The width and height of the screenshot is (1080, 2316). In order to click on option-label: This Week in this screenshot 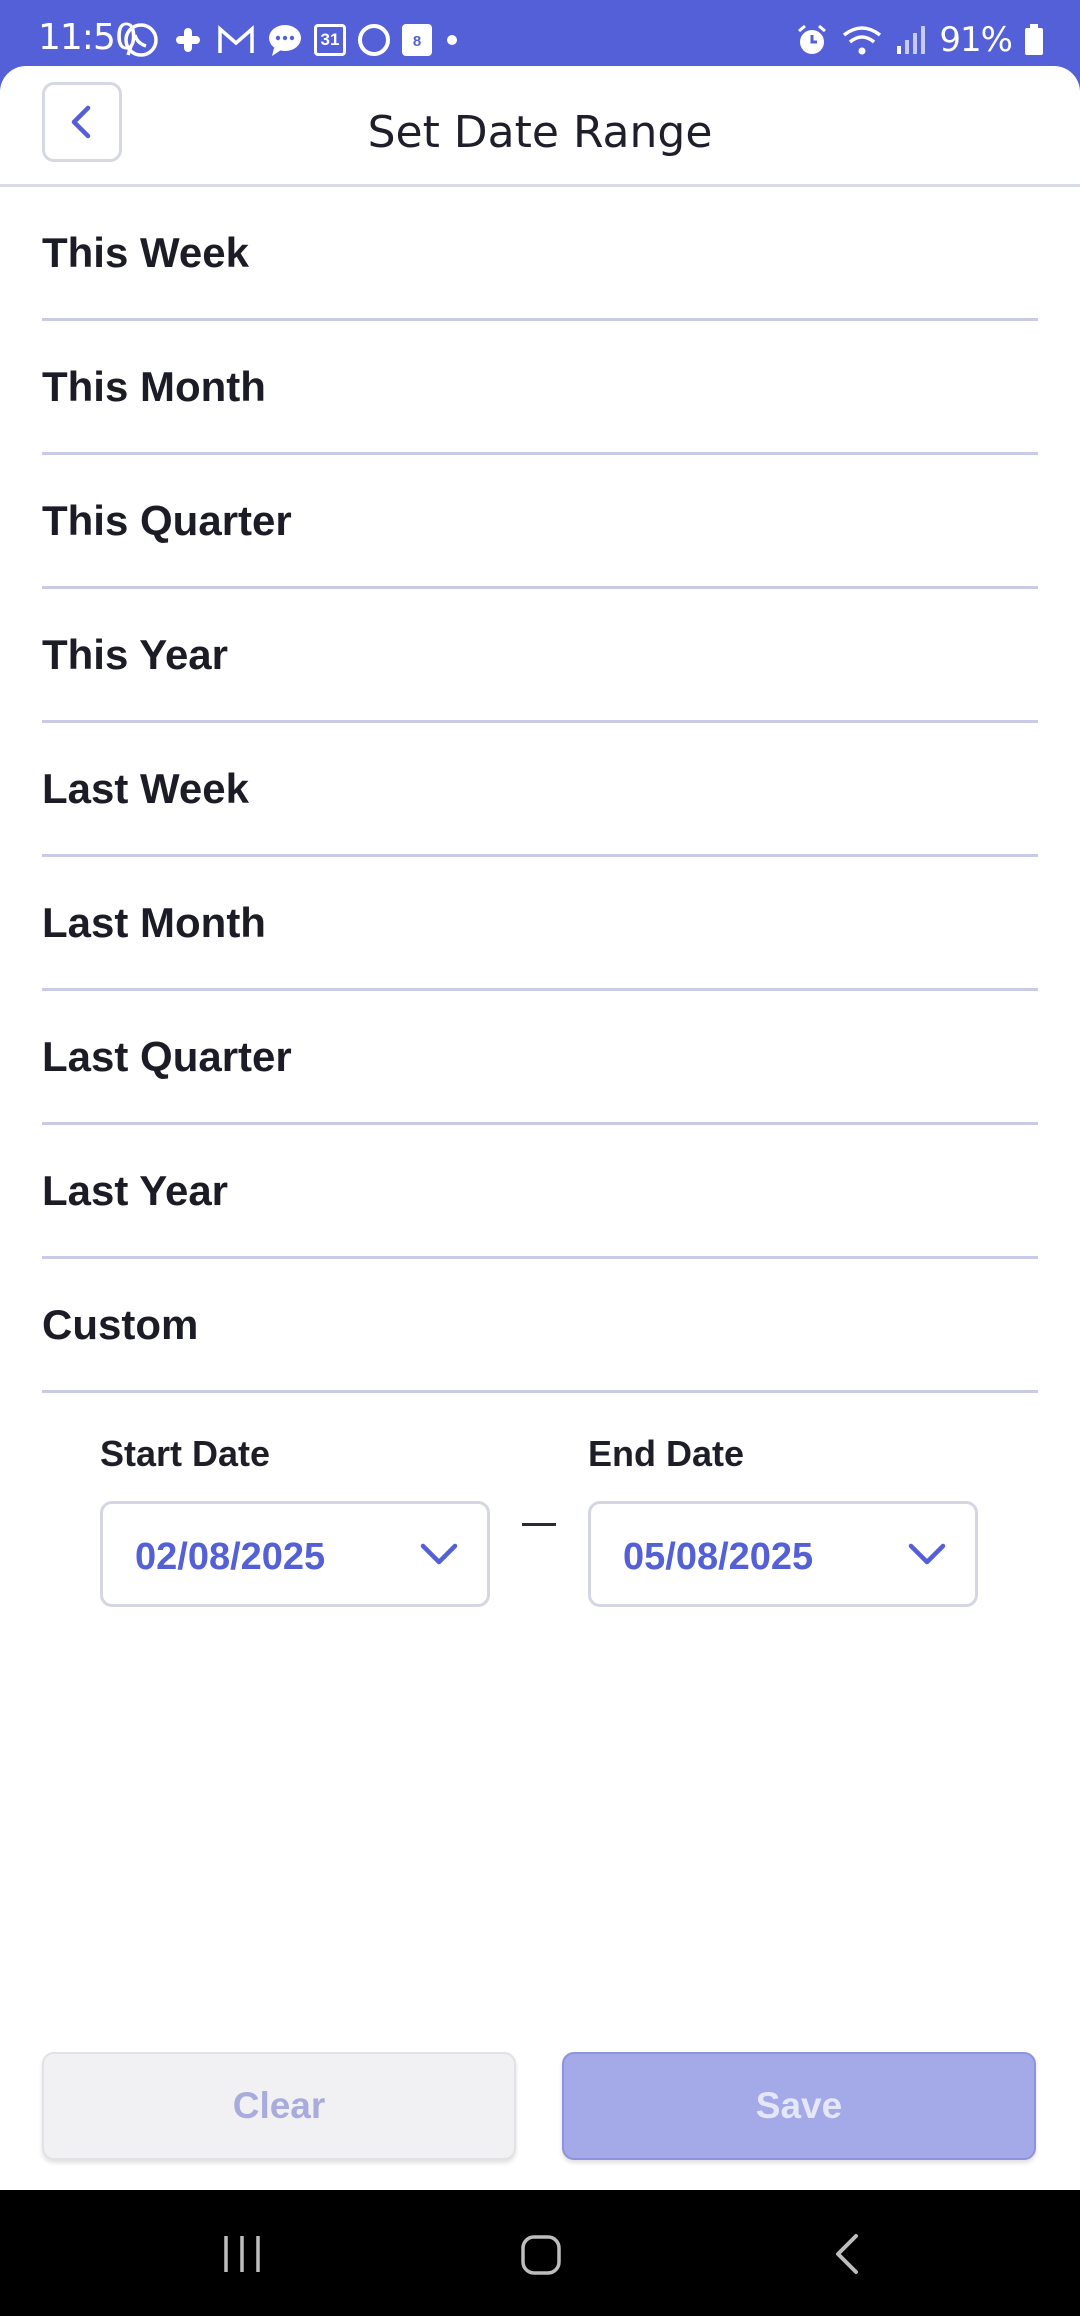, I will do `click(145, 252)`.